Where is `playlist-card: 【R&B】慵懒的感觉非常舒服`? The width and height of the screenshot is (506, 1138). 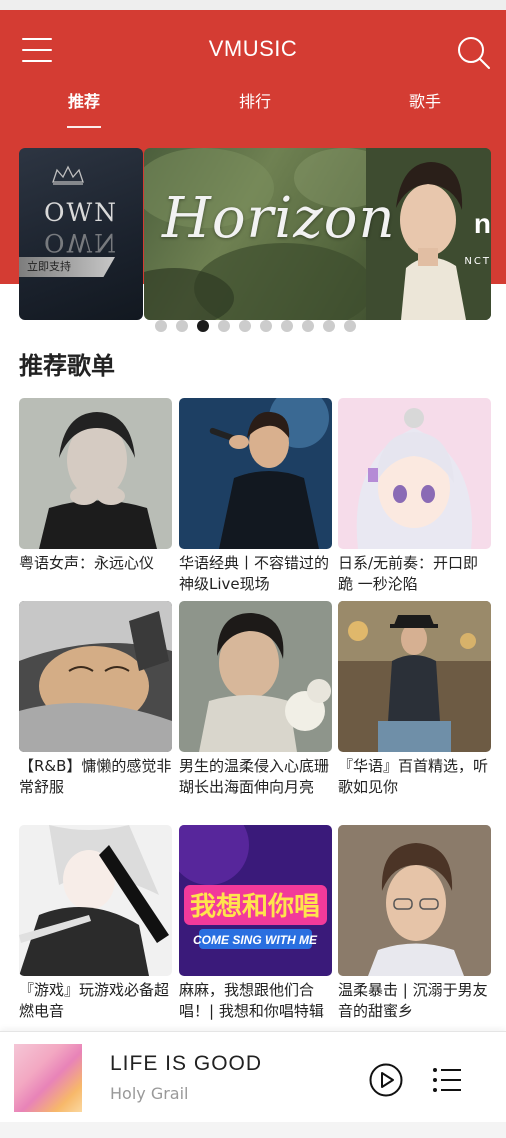
playlist-card: 【R&B】慵懒的感觉非常舒服 is located at coordinates (95, 699).